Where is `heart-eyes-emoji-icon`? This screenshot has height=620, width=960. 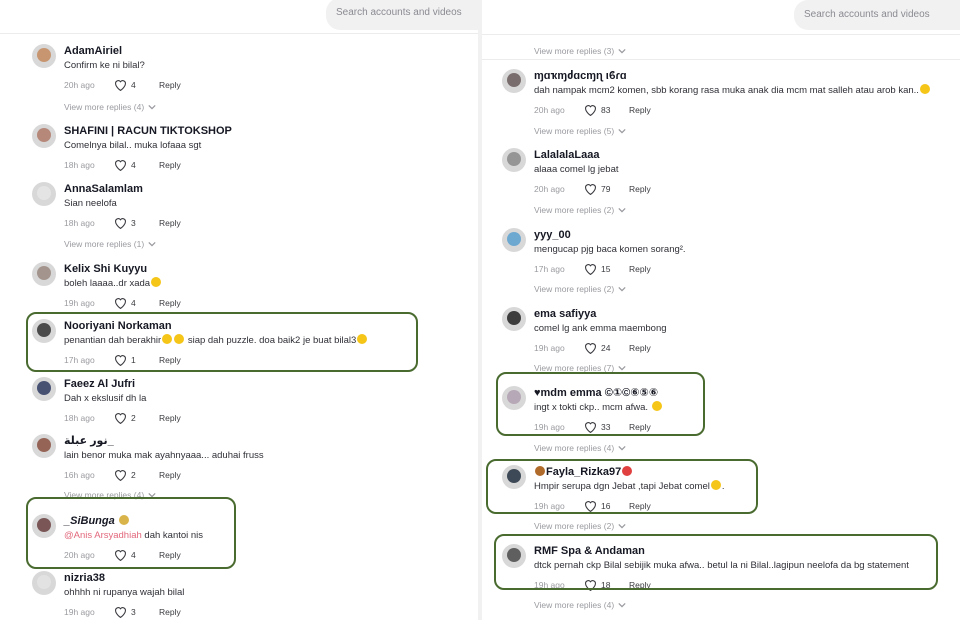
heart-eyes-emoji-icon is located at coordinates (362, 339).